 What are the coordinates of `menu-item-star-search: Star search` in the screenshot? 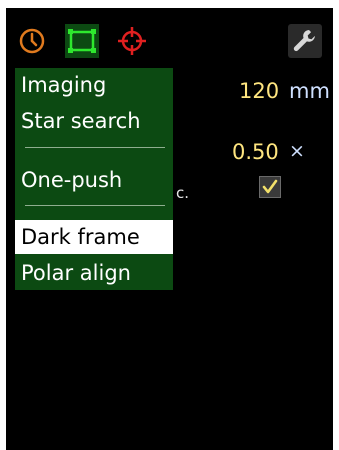 It's located at (94, 121).